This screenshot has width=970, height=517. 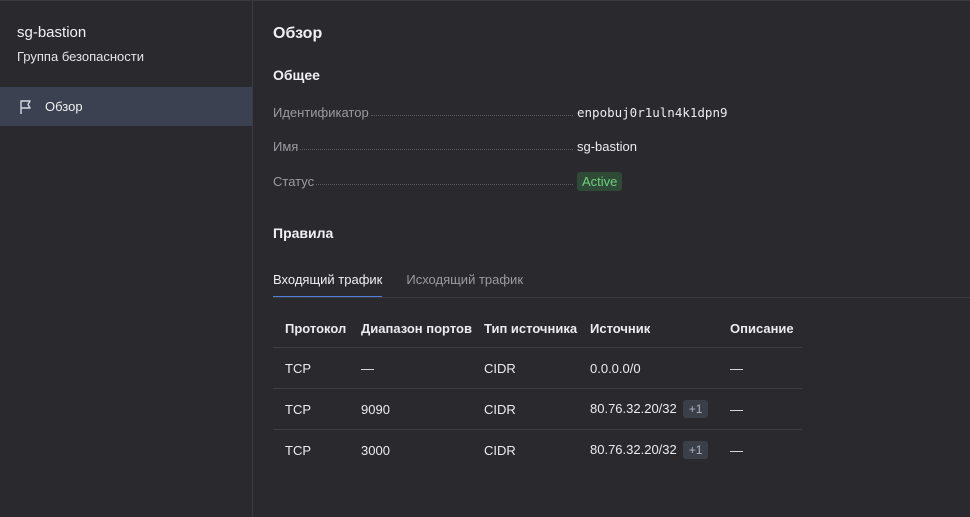 I want to click on field-name-value: sg-bastion, so click(x=607, y=146).